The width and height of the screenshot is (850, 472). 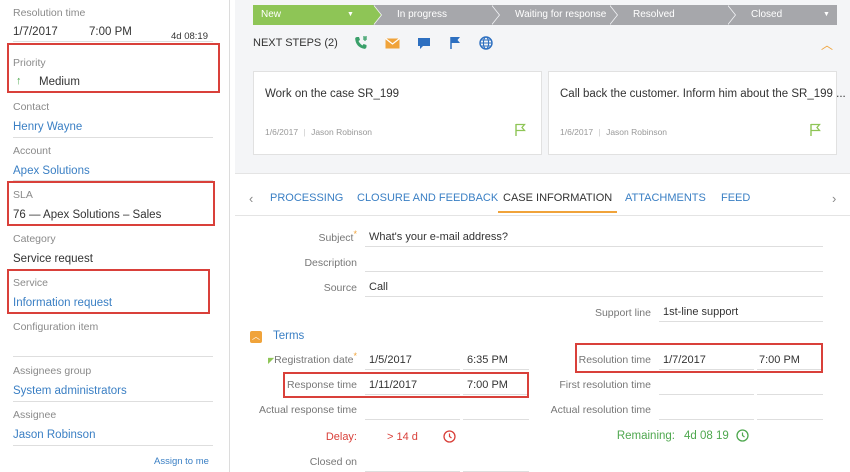 What do you see at coordinates (706, 436) in the screenshot?
I see `remaining-value: 4d 08 19` at bounding box center [706, 436].